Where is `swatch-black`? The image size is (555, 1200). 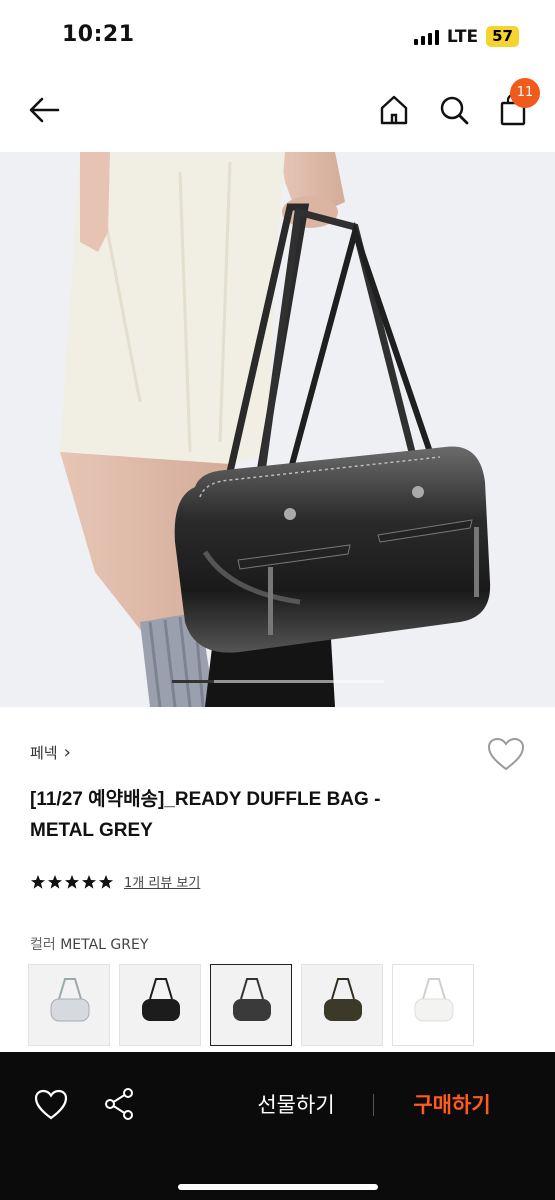 swatch-black is located at coordinates (160, 1005).